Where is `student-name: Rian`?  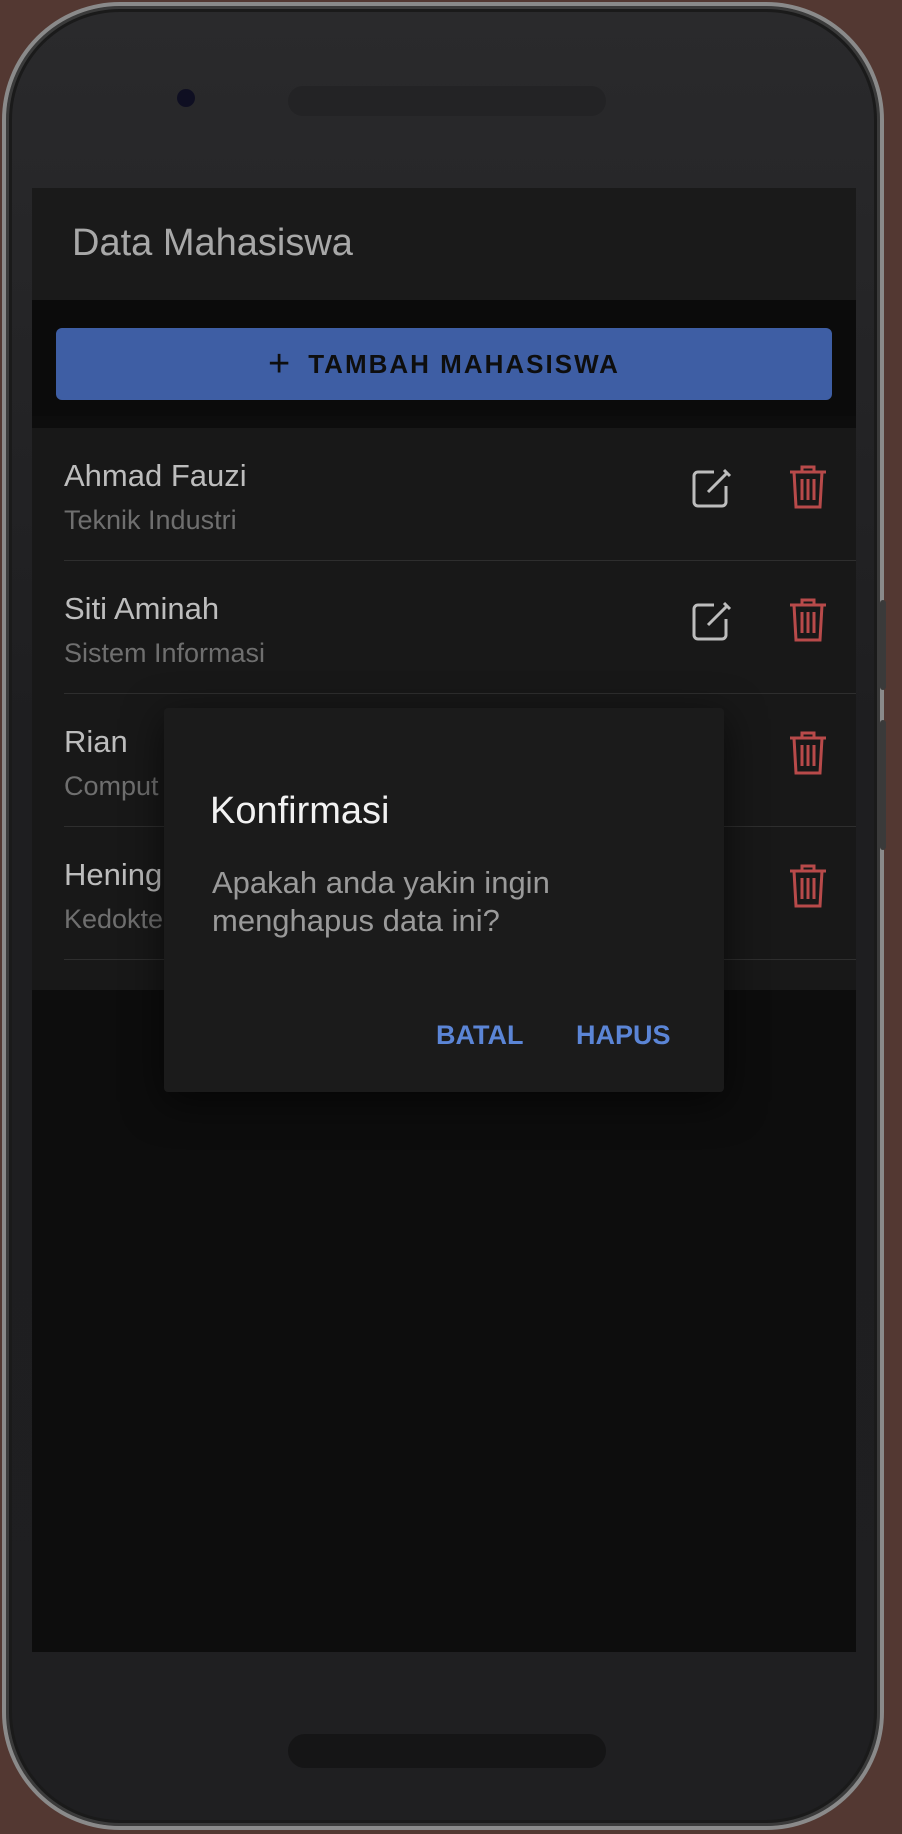
student-name: Rian is located at coordinates (96, 741).